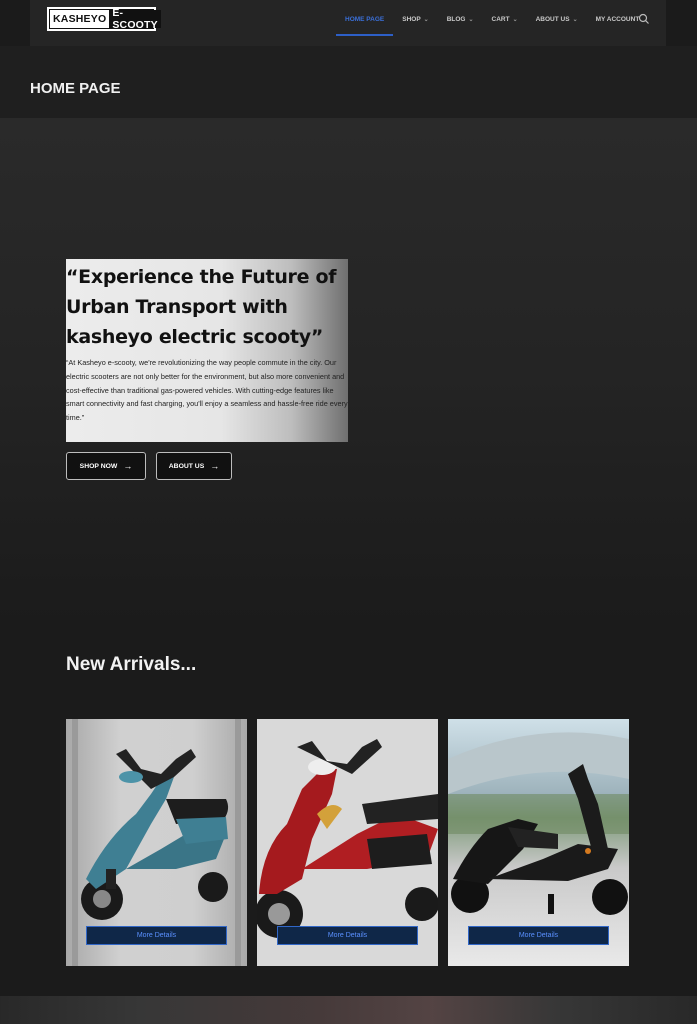 The height and width of the screenshot is (1024, 697). I want to click on shop-now-label: SHOP NOW, so click(98, 466).